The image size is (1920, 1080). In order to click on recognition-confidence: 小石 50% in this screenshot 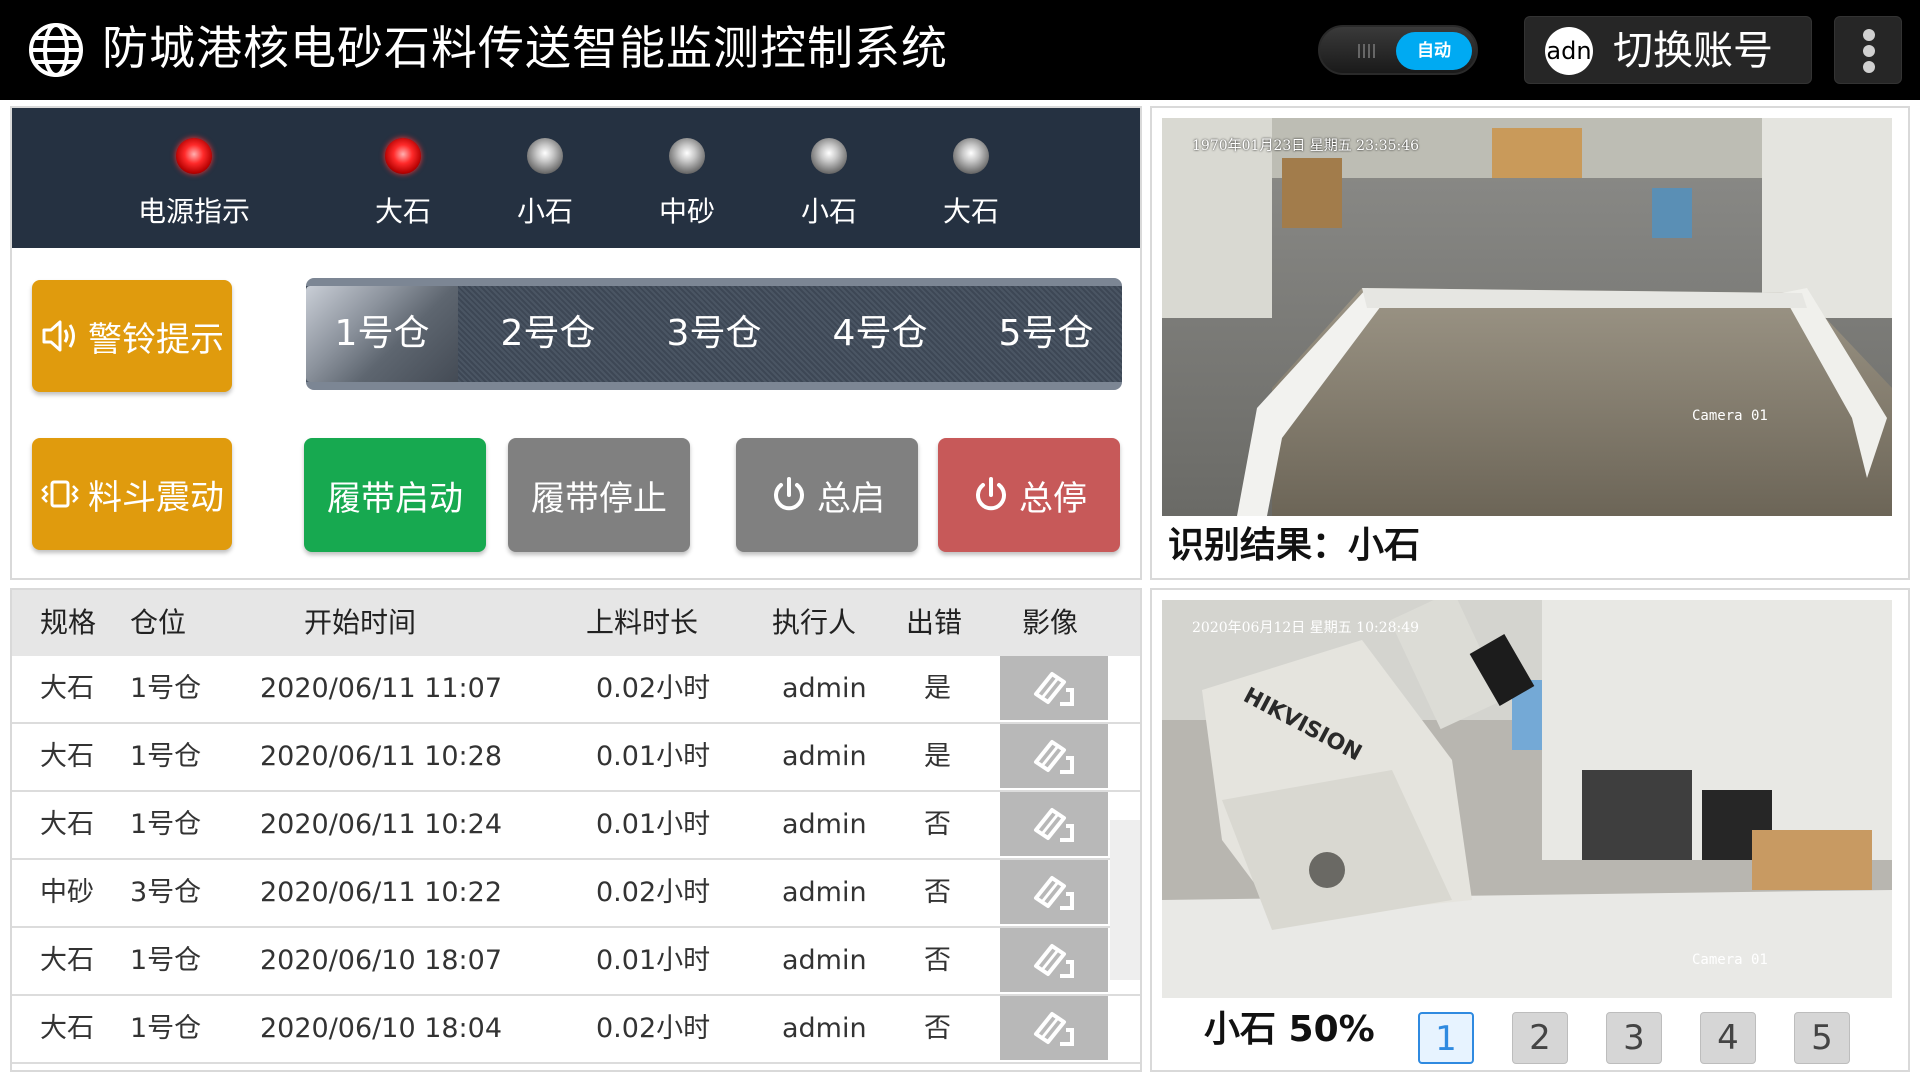, I will do `click(1289, 1029)`.